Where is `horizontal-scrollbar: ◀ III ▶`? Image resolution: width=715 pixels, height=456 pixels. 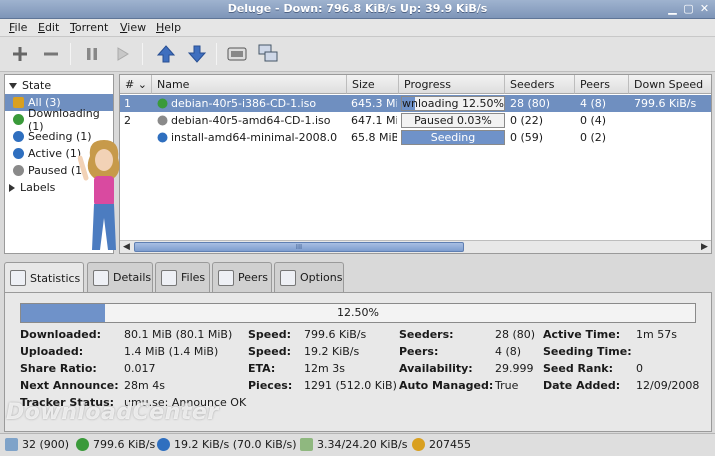 horizontal-scrollbar: ◀ III ▶ is located at coordinates (415, 246).